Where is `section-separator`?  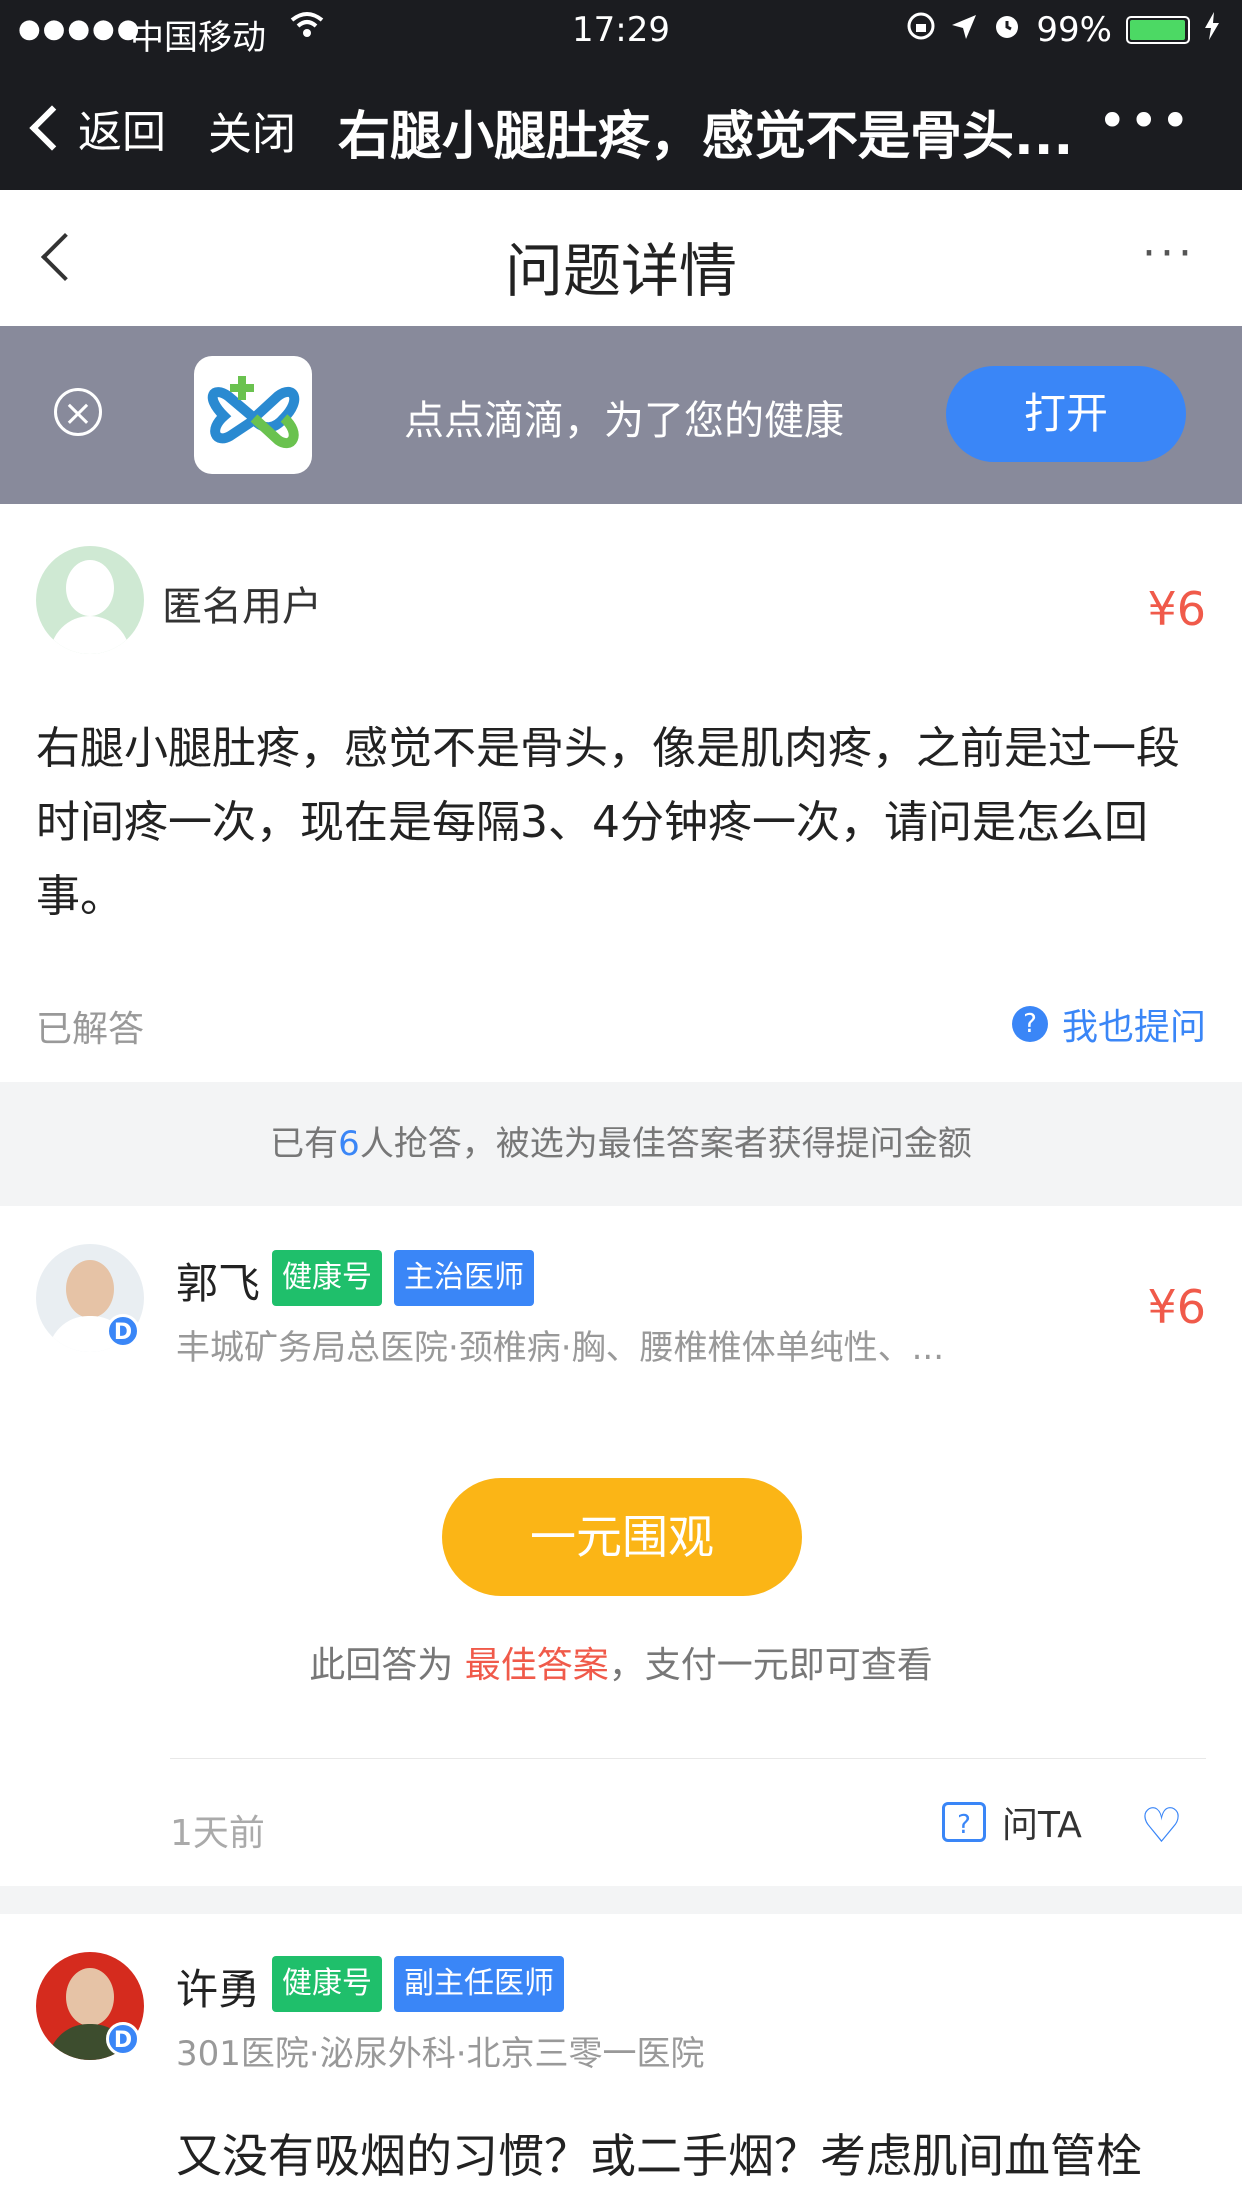 section-separator is located at coordinates (621, 1900).